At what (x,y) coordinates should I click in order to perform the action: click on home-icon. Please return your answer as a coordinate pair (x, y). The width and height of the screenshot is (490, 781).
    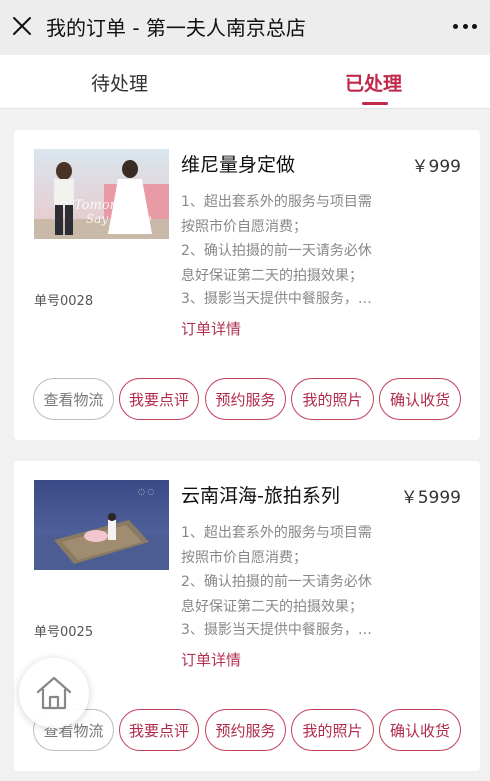
    Looking at the image, I should click on (54, 693).